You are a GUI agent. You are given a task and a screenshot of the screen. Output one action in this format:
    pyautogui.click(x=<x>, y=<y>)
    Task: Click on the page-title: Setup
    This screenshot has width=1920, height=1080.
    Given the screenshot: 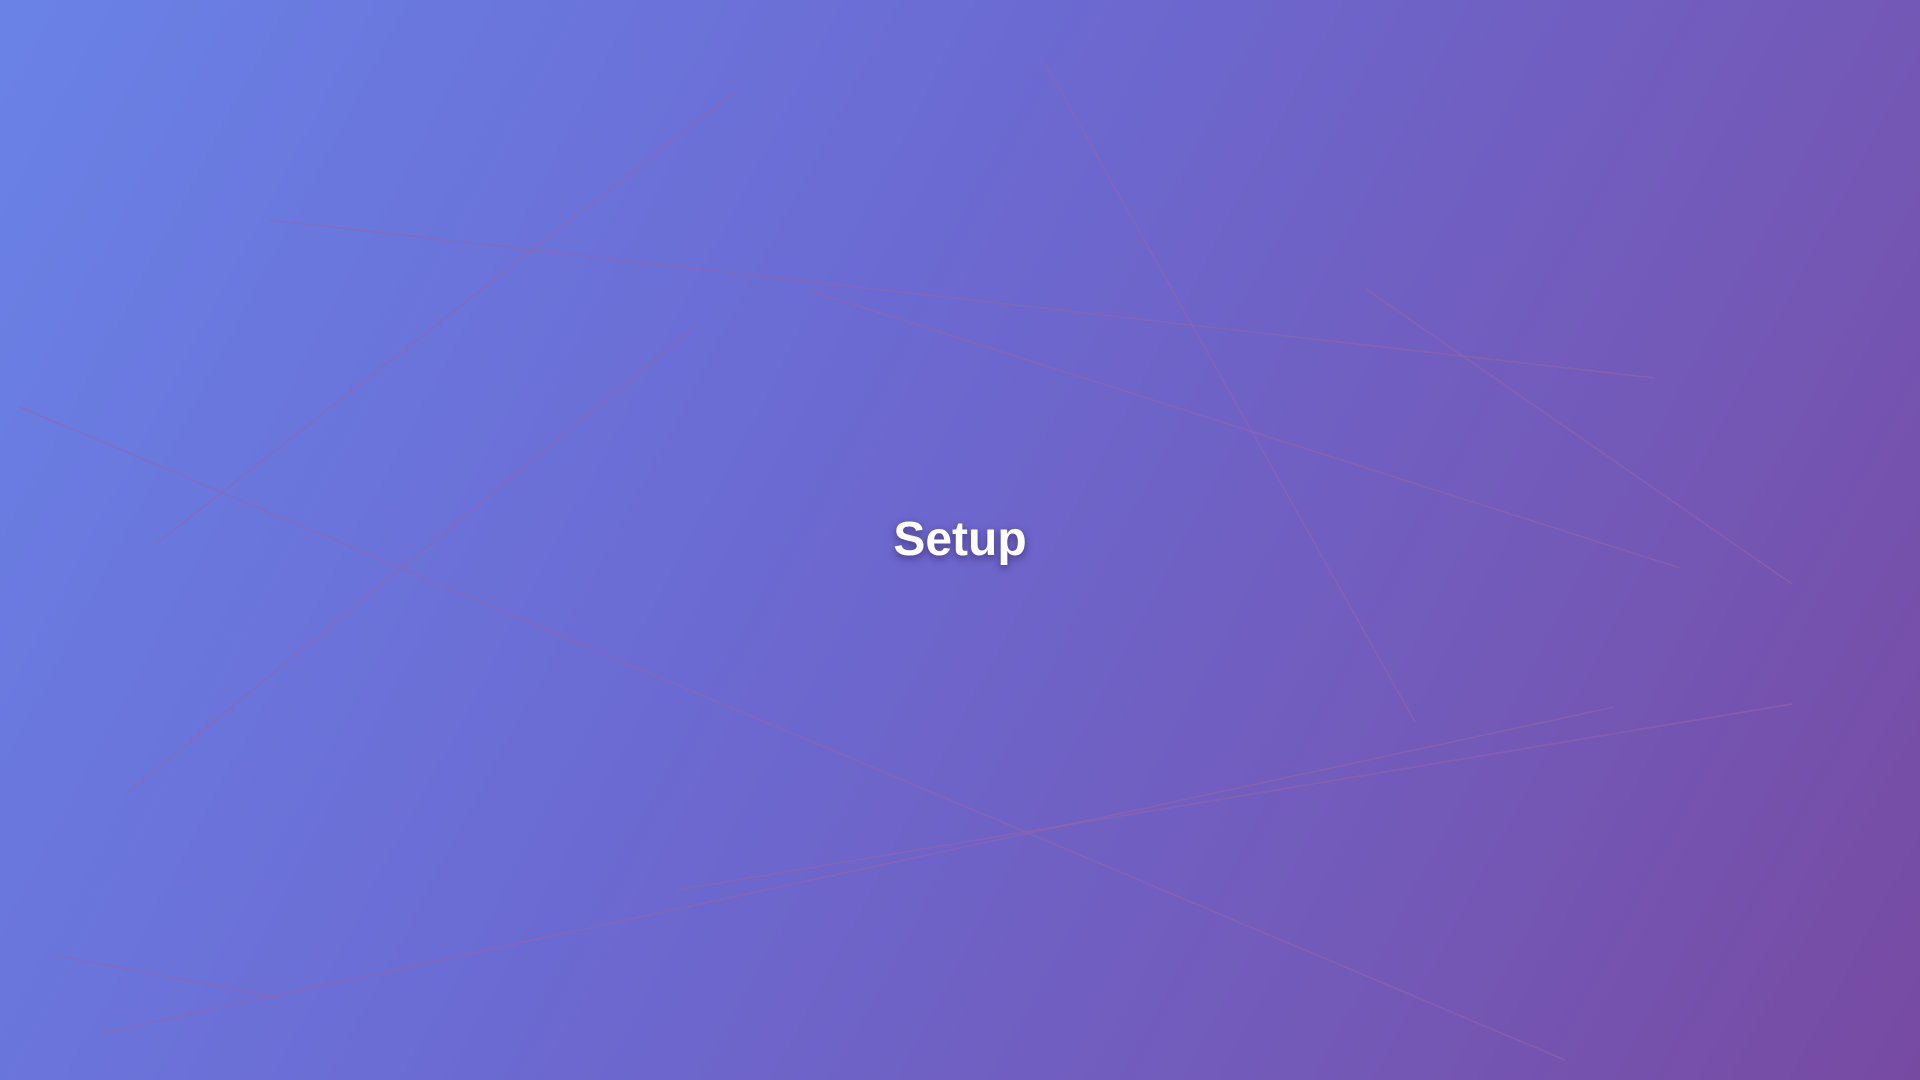 What is the action you would take?
    pyautogui.click(x=960, y=539)
    